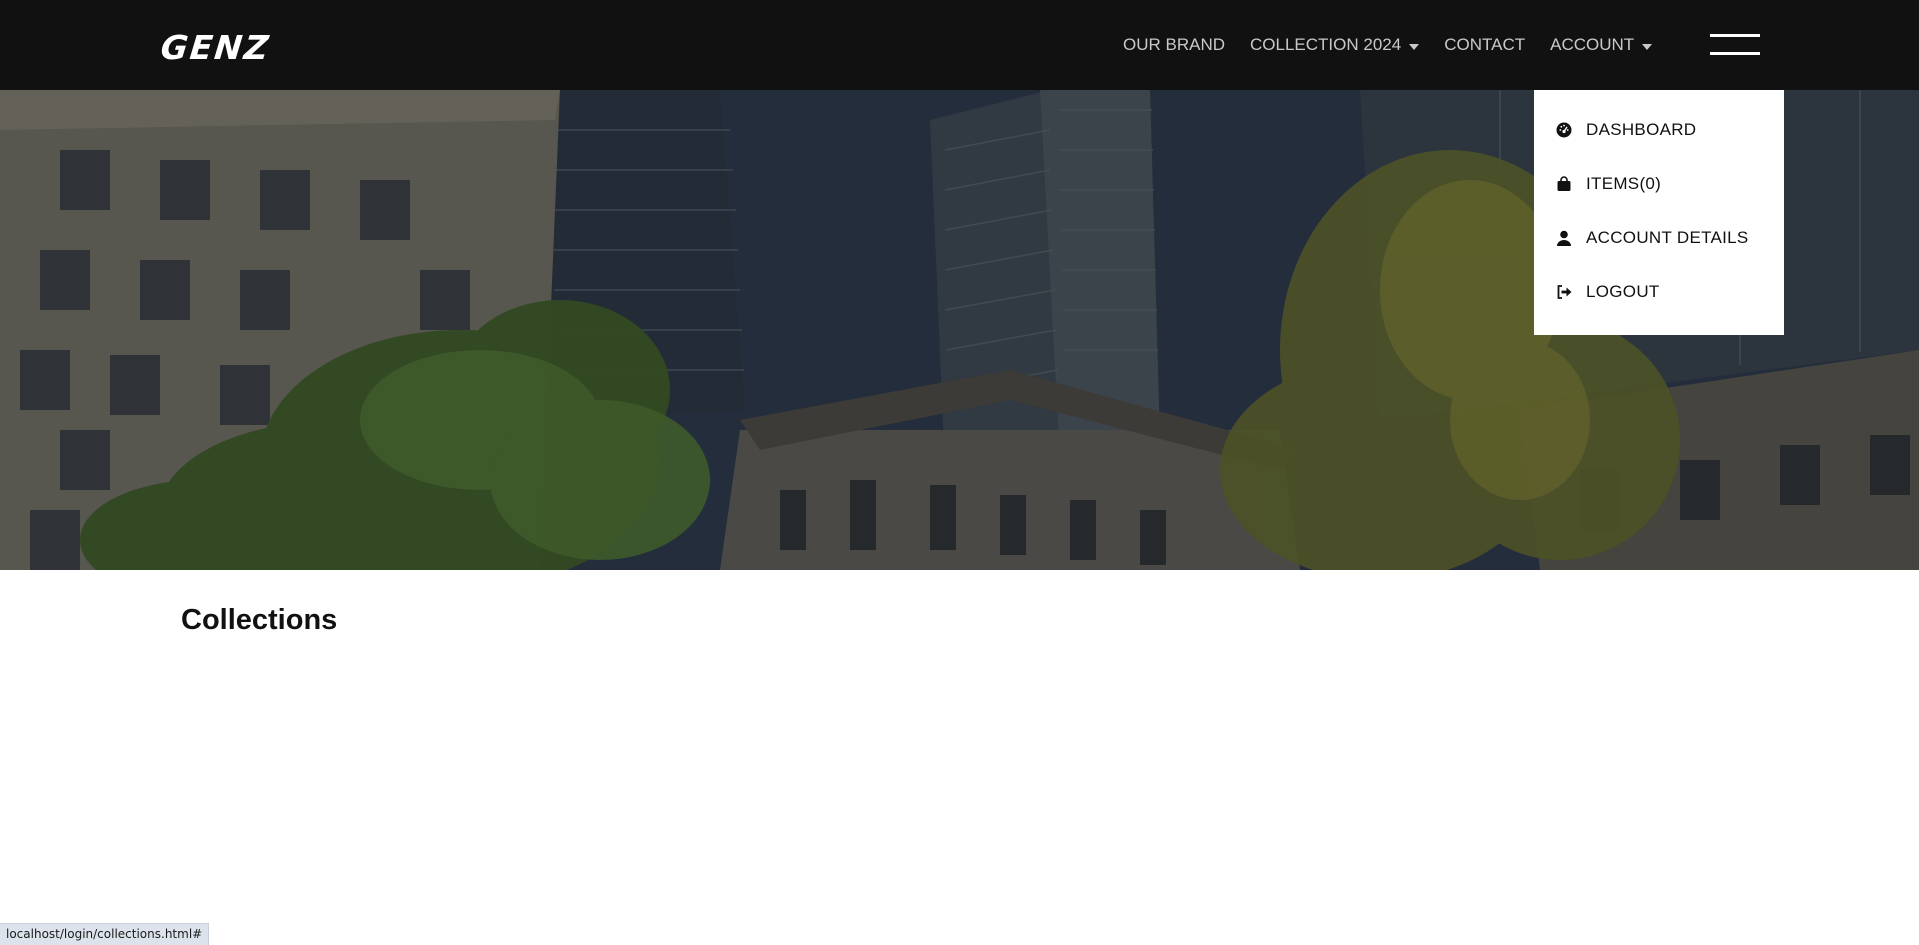 This screenshot has width=1919, height=945. I want to click on nav-account: ACCOUNT, so click(1601, 45).